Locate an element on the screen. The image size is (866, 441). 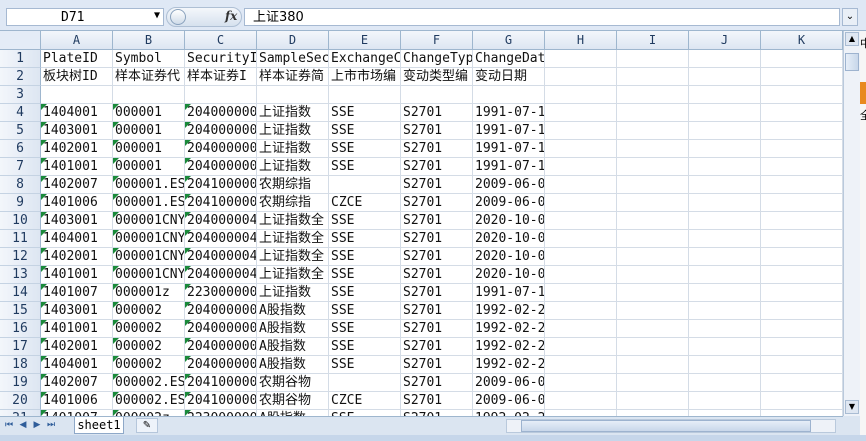
cell-i5 is located at coordinates (653, 131).